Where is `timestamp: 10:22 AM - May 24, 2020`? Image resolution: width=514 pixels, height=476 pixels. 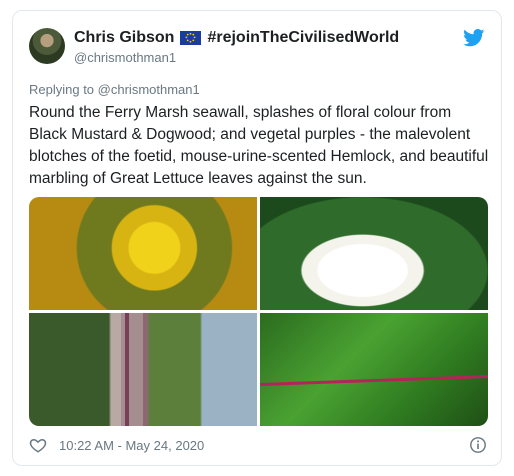
timestamp: 10:22 AM - May 24, 2020 is located at coordinates (264, 445).